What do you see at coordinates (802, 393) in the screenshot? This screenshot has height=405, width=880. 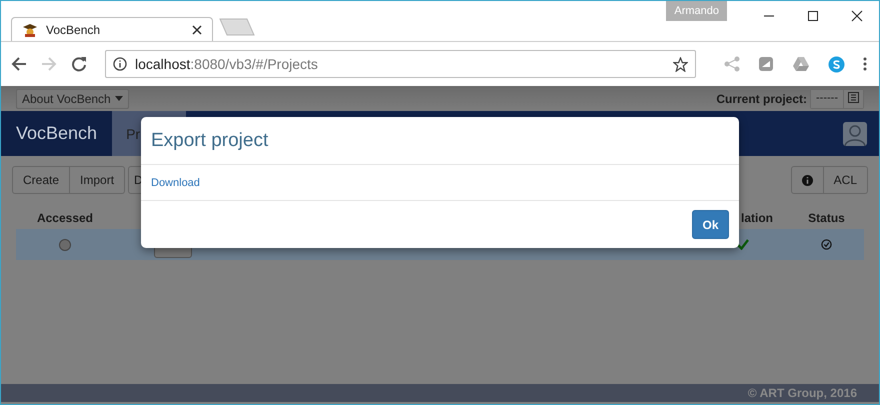 I see `footer-text: © ART Group, 2016` at bounding box center [802, 393].